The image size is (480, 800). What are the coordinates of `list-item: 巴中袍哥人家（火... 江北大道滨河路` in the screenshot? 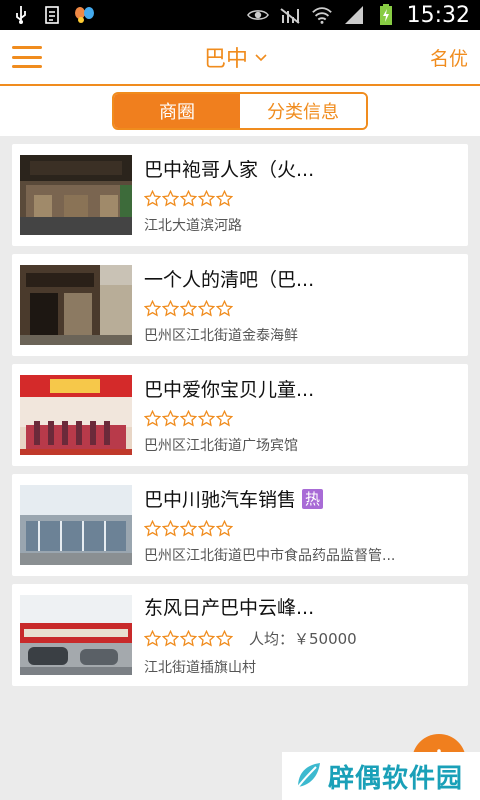 It's located at (240, 195).